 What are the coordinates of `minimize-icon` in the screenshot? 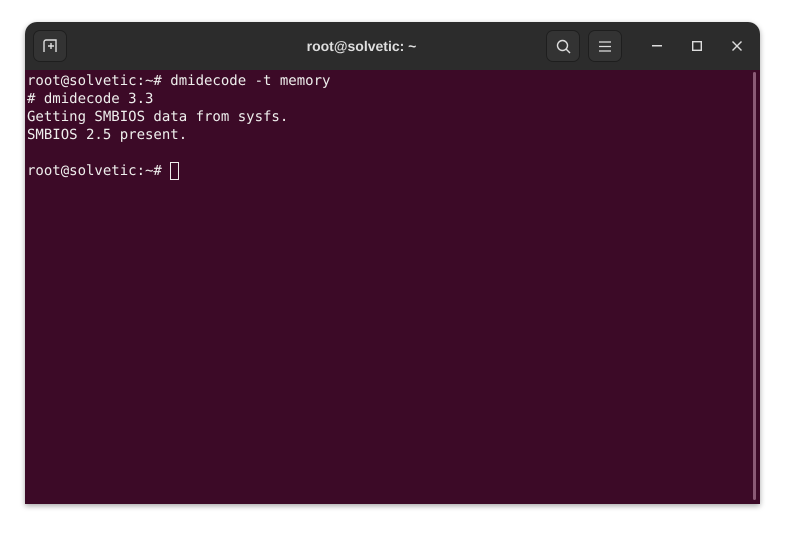 It's located at (657, 46).